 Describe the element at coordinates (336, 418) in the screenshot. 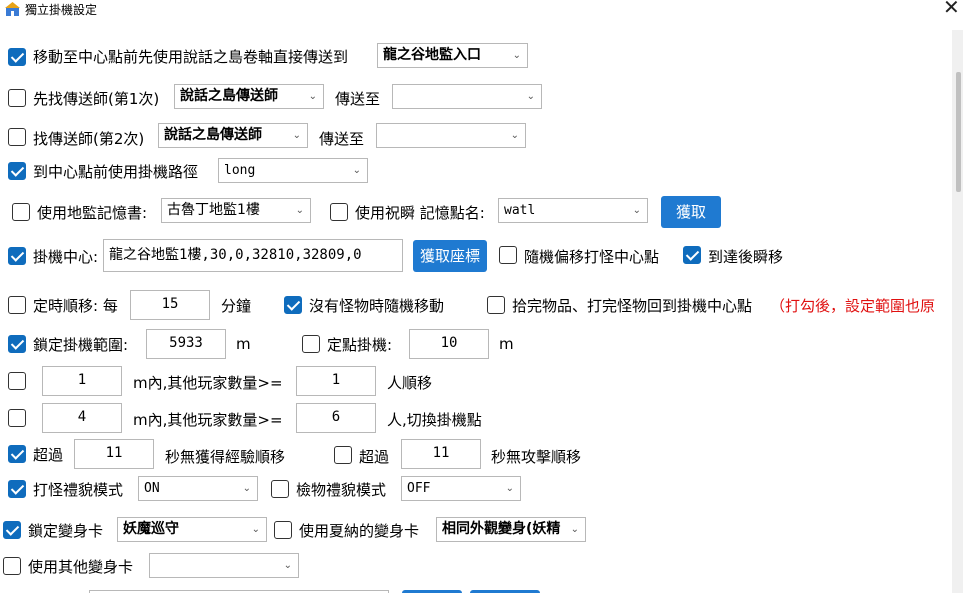

I see `player-count-input-2: 6` at that location.